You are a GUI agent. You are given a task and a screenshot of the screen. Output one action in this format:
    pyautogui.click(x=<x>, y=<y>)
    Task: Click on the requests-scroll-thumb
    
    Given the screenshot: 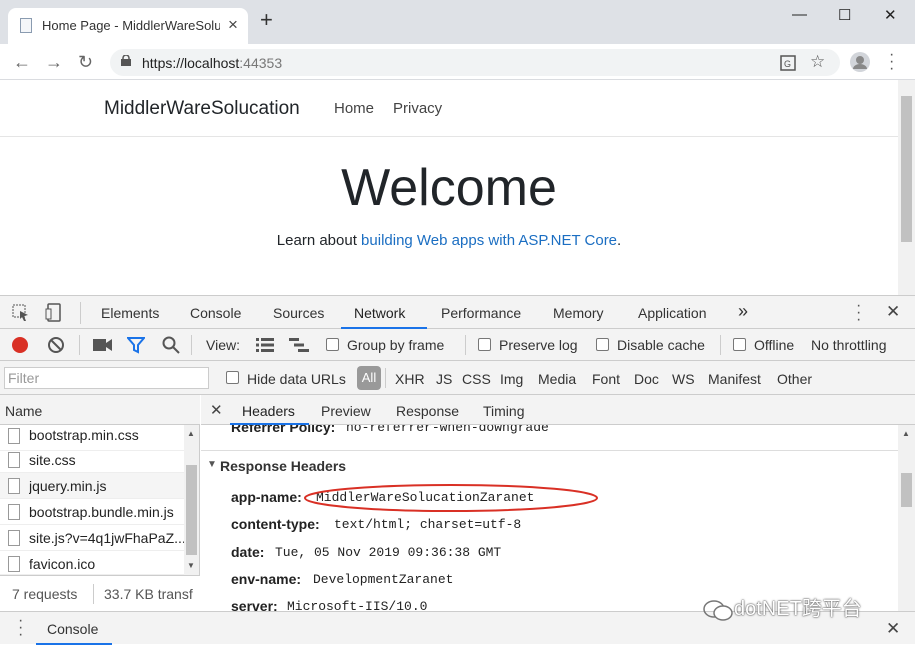 What is the action you would take?
    pyautogui.click(x=191, y=510)
    